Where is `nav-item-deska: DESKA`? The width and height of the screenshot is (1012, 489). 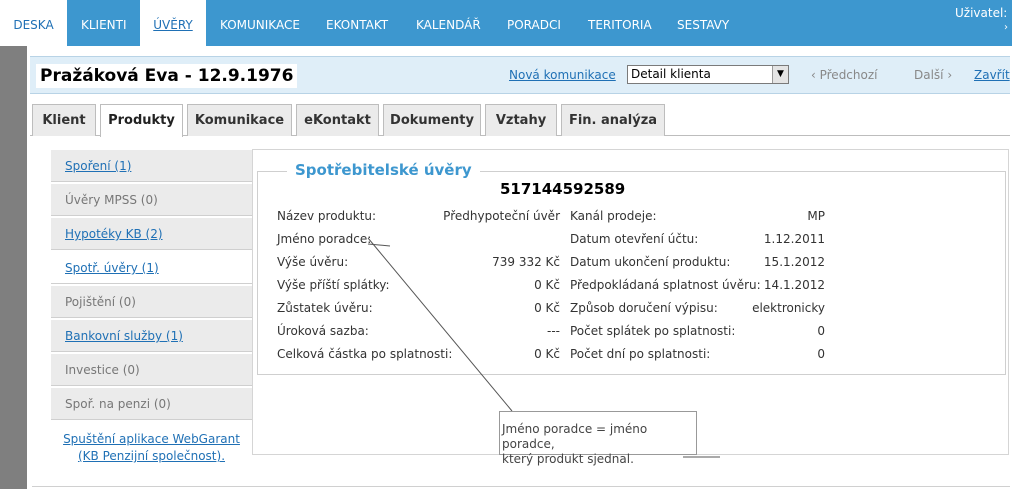 nav-item-deska: DESKA is located at coordinates (33, 23).